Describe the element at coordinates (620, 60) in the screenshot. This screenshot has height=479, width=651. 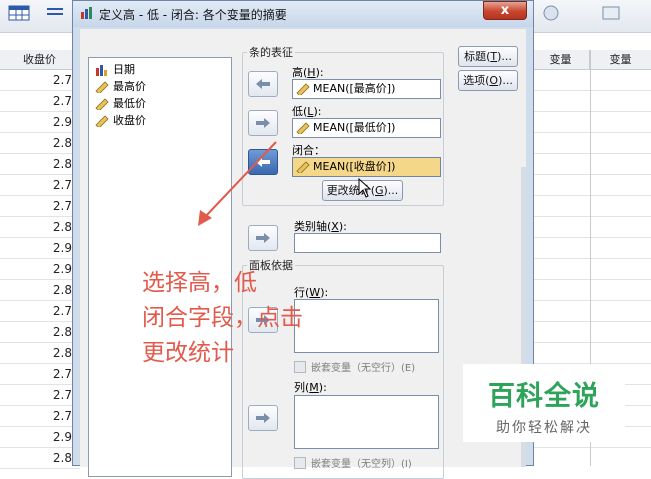
I see `column-header-var-2: 变量` at that location.